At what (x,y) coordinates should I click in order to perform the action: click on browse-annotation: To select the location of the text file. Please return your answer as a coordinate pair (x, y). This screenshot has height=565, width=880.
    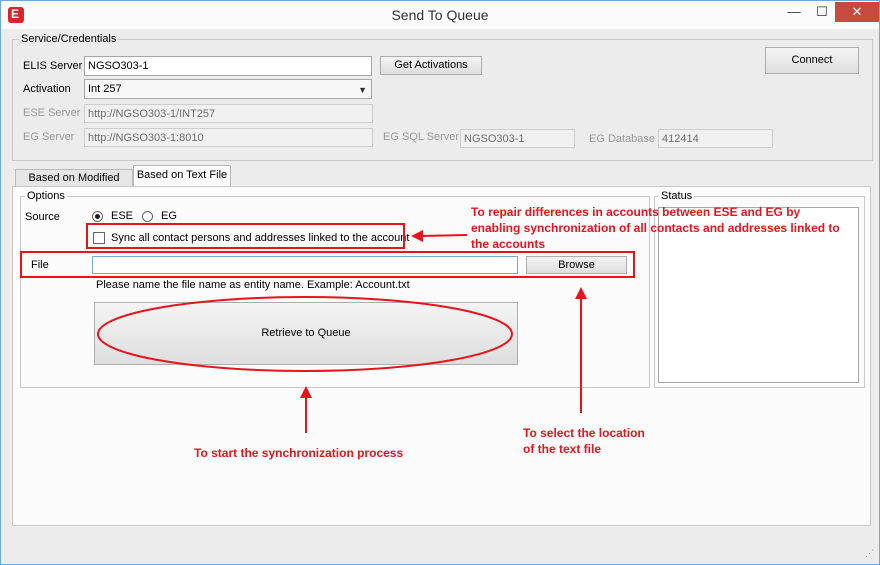
    Looking at the image, I should click on (584, 441).